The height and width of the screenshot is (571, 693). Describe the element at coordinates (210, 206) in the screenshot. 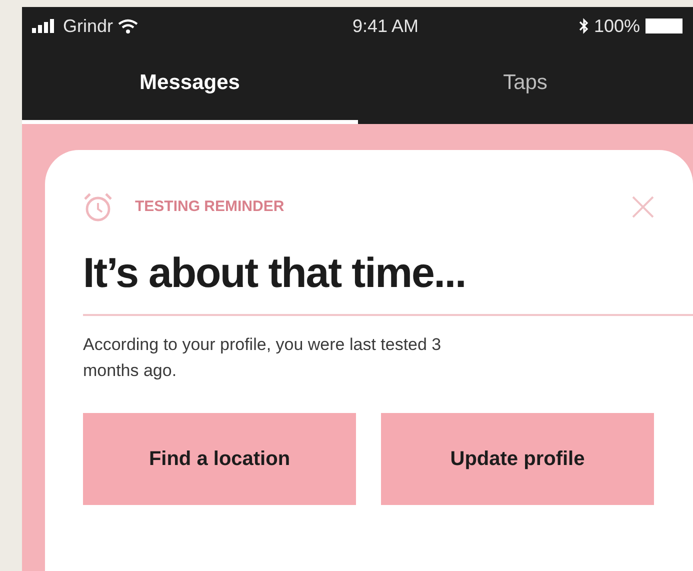

I see `reminder-label: TESTING REMINDER` at that location.